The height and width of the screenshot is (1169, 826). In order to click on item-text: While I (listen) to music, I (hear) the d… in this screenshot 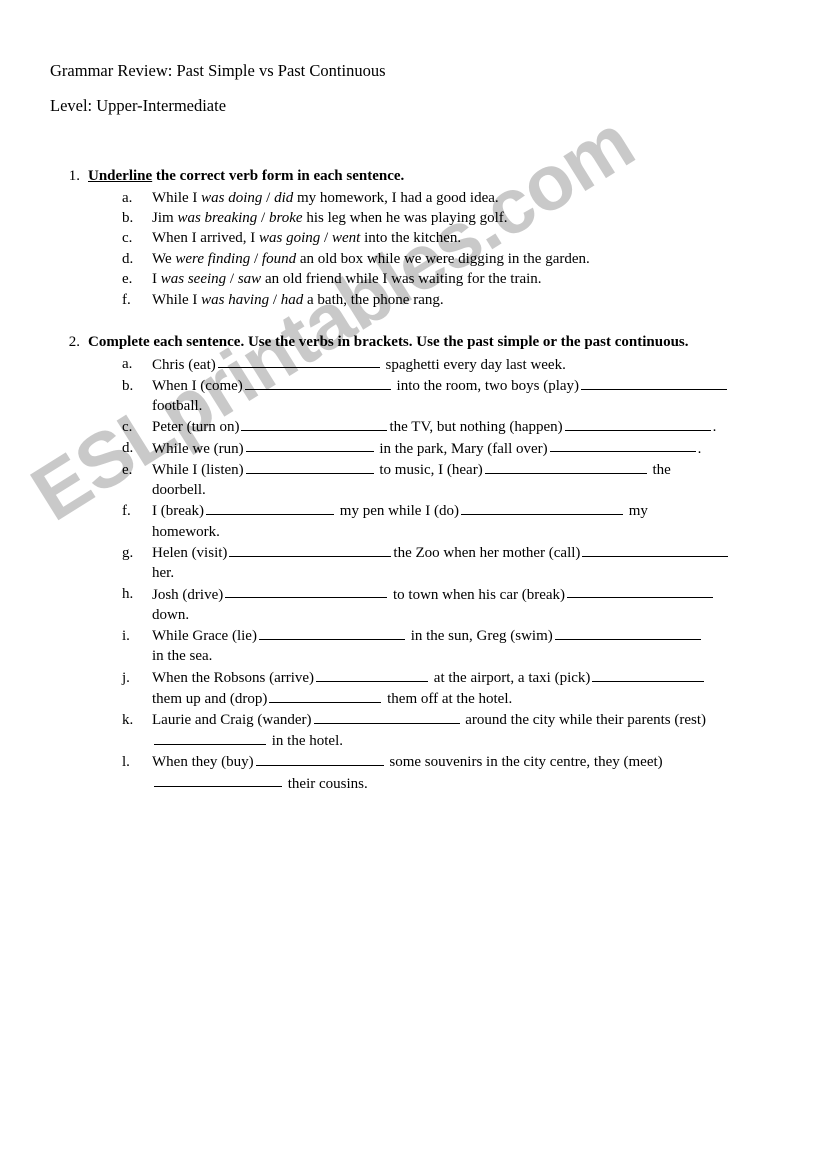, I will do `click(470, 480)`.